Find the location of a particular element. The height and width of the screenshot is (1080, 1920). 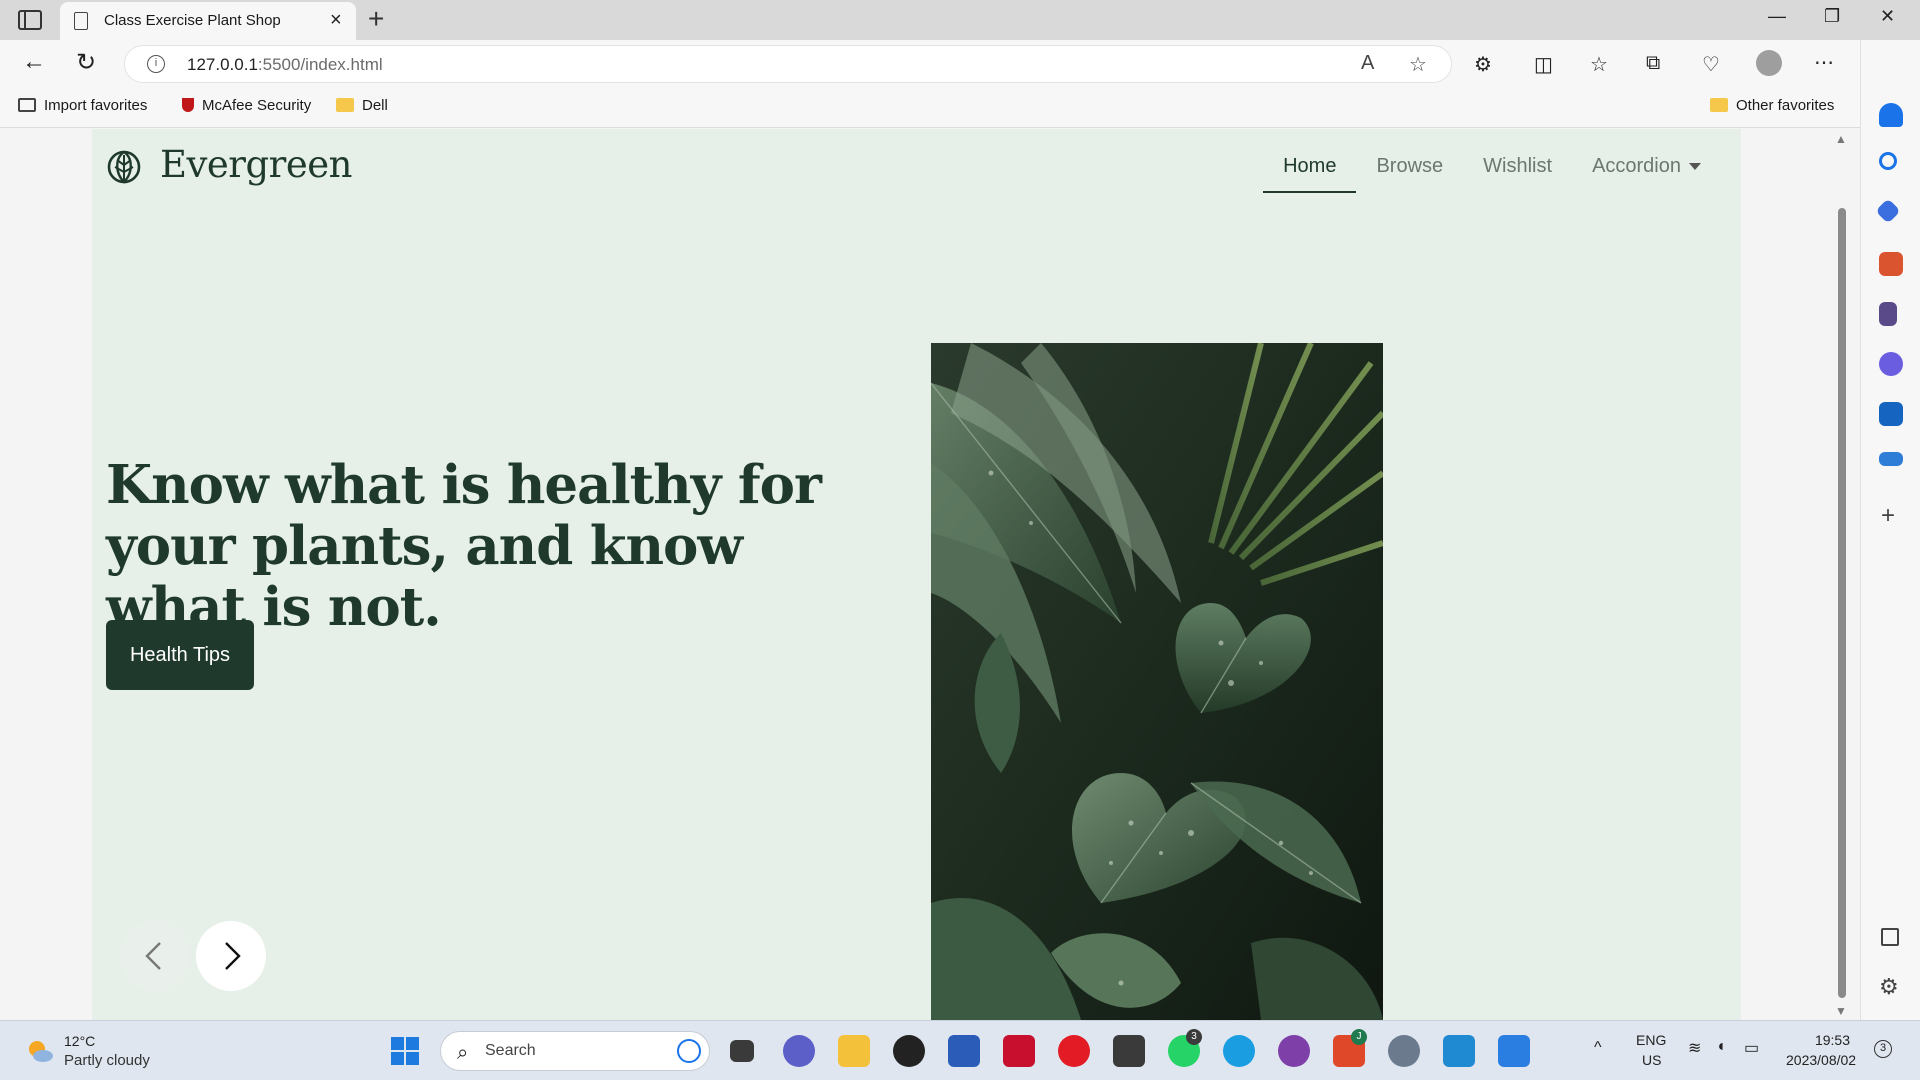

refresh-icon: ↻ is located at coordinates (86, 62).